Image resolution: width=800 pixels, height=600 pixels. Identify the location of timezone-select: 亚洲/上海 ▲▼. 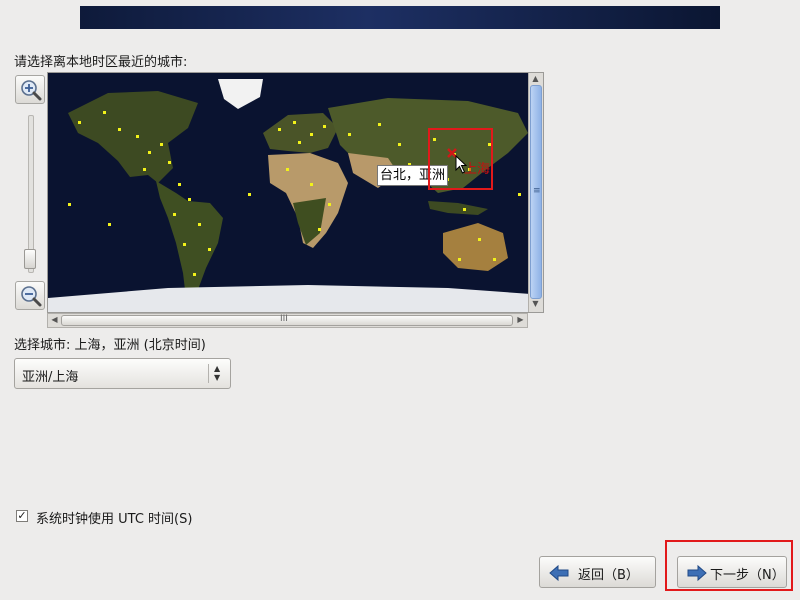
(122, 373).